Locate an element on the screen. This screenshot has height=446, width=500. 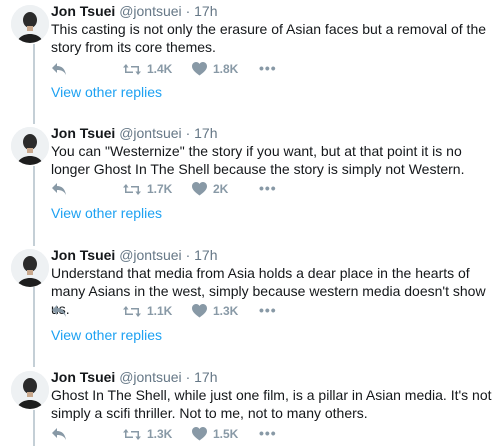
like-button: 1.5K is located at coordinates (215, 434).